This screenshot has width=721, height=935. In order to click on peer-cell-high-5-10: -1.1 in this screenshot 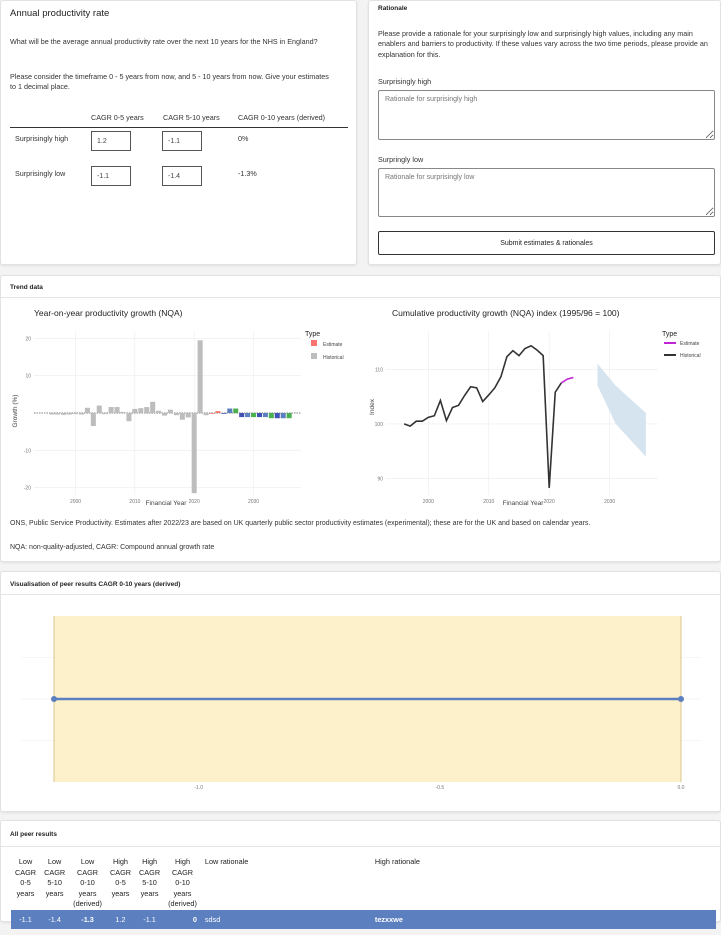, I will do `click(149, 919)`.